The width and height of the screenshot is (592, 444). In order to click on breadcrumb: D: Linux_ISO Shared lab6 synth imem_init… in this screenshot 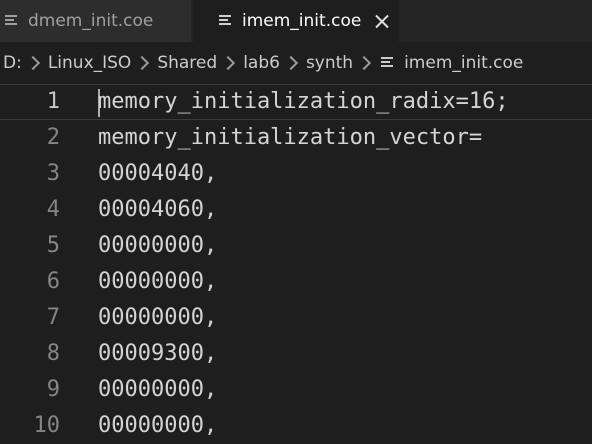, I will do `click(296, 63)`.